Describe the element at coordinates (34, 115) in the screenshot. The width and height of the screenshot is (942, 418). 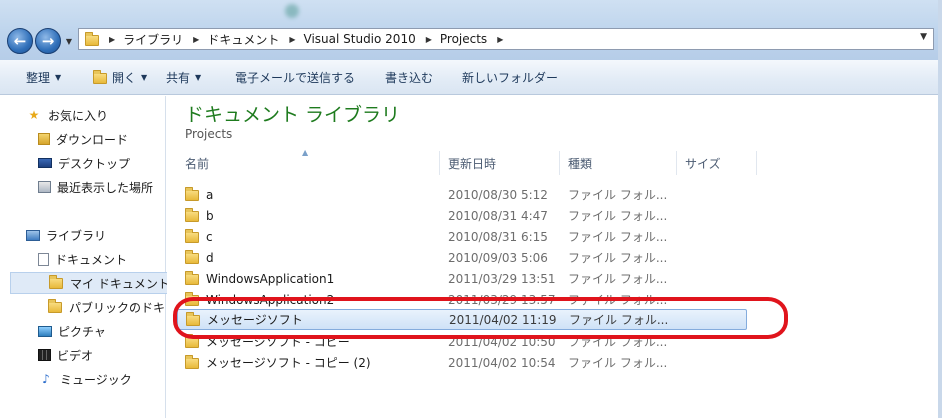
I see `star-icon: ★` at that location.